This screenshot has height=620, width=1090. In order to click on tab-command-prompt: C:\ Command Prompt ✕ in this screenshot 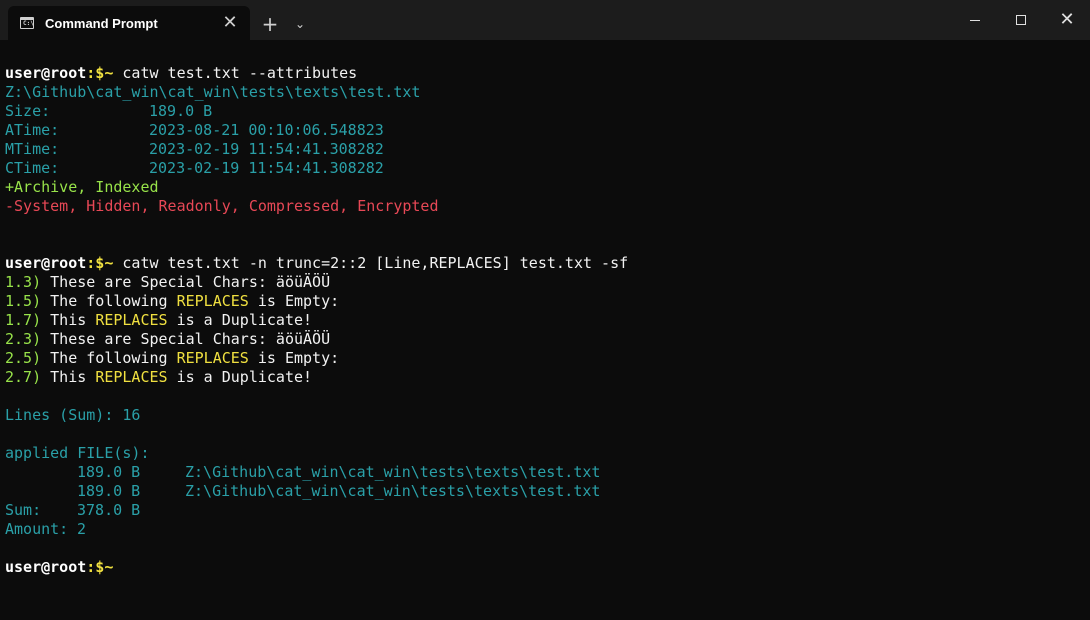, I will do `click(129, 23)`.